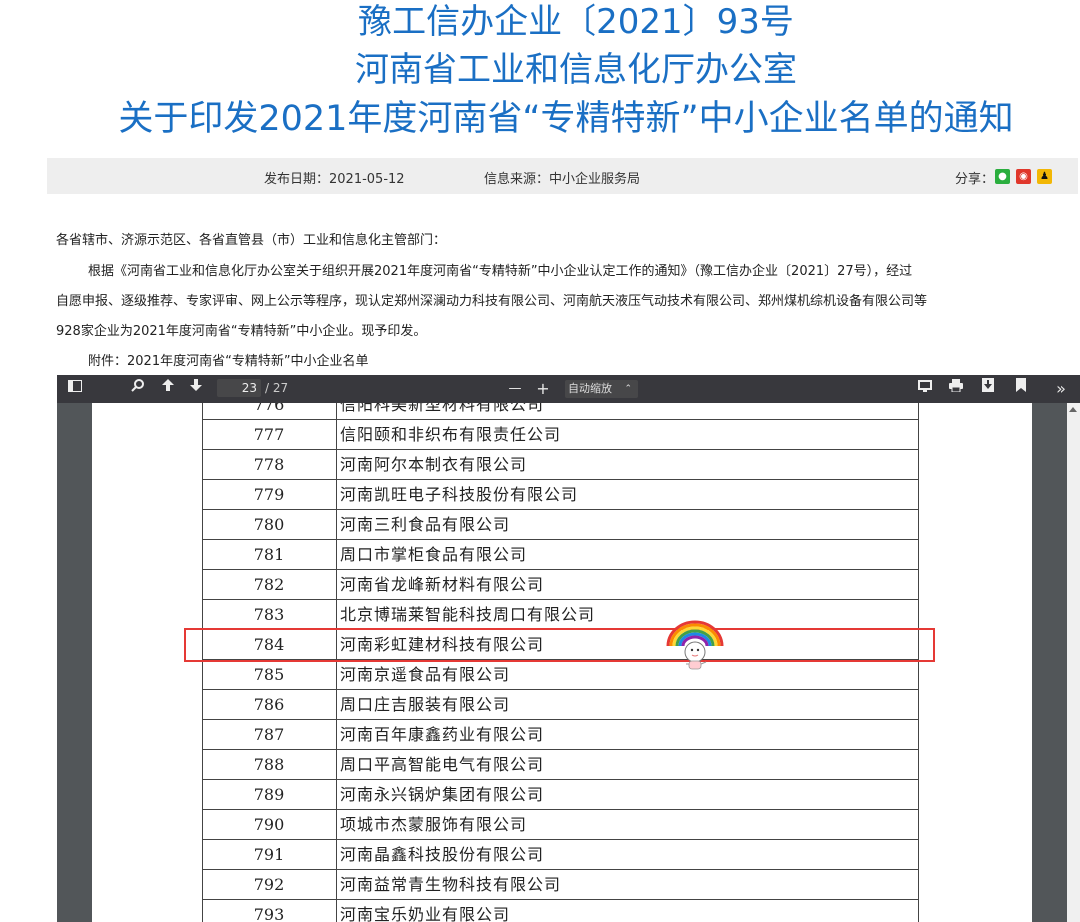 The height and width of the screenshot is (922, 1080). I want to click on title-line-2: 河南省工业和信息化厅办公室, so click(576, 70).